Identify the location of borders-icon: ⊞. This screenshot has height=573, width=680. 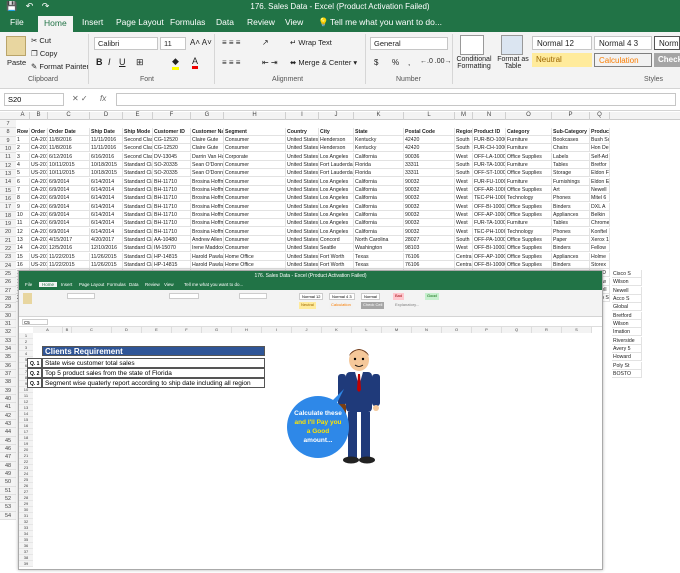
(140, 62).